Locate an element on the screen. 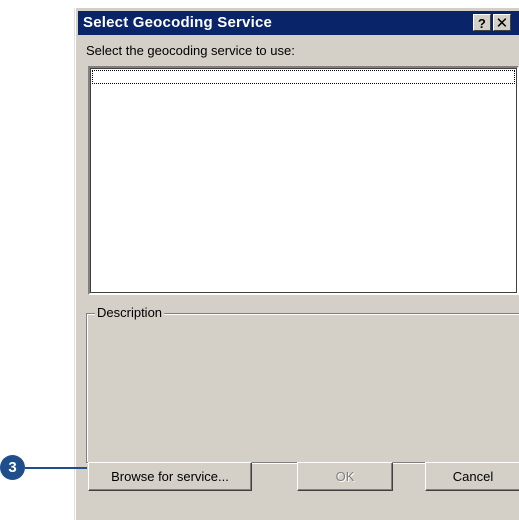  ok-button: OK is located at coordinates (345, 476).